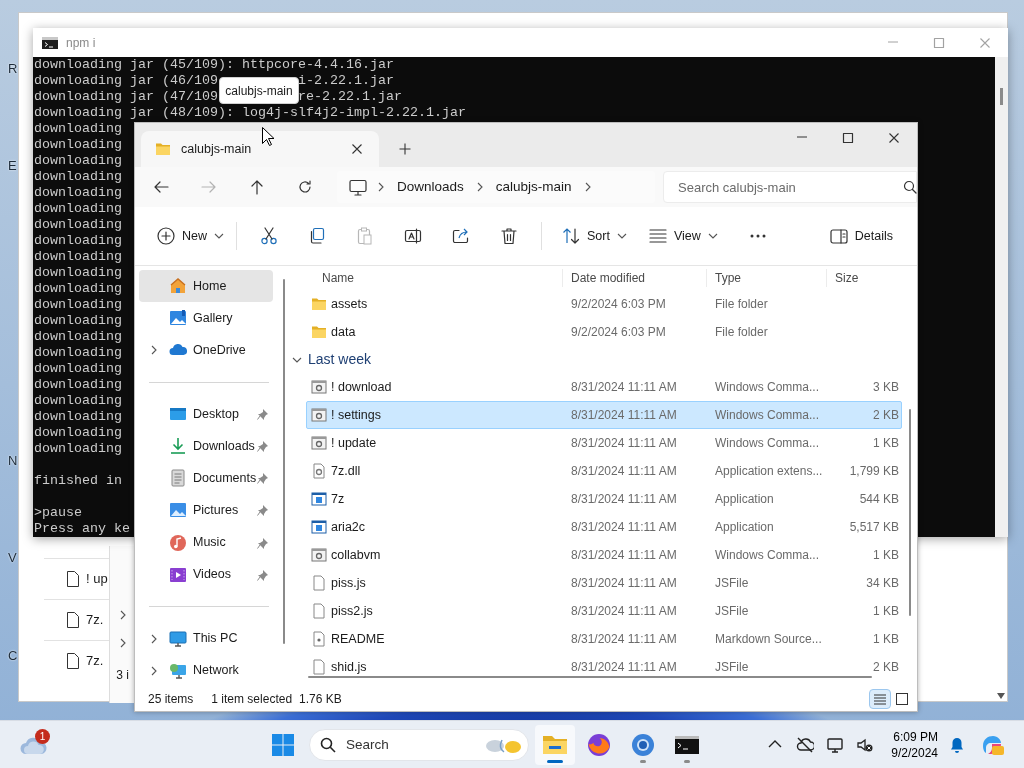  Describe the element at coordinates (13, 656) in the screenshot. I see `desktop-icon-label: C` at that location.